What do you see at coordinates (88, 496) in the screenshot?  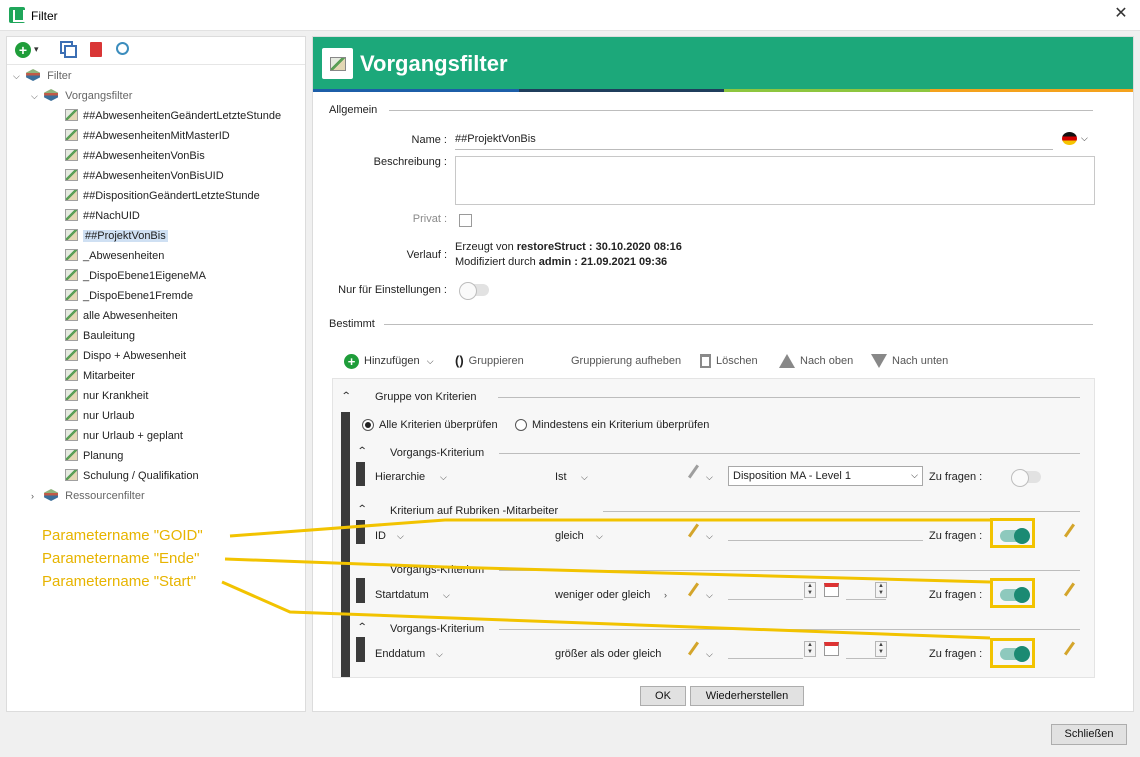 I see `tree-group-ressourcenfilter: › Ressourcenfilter` at bounding box center [88, 496].